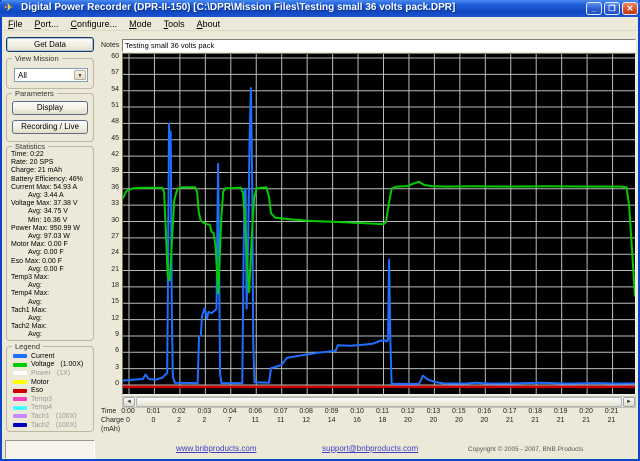 This screenshot has width=640, height=461. I want to click on legend-item-current: Current, so click(46, 356).